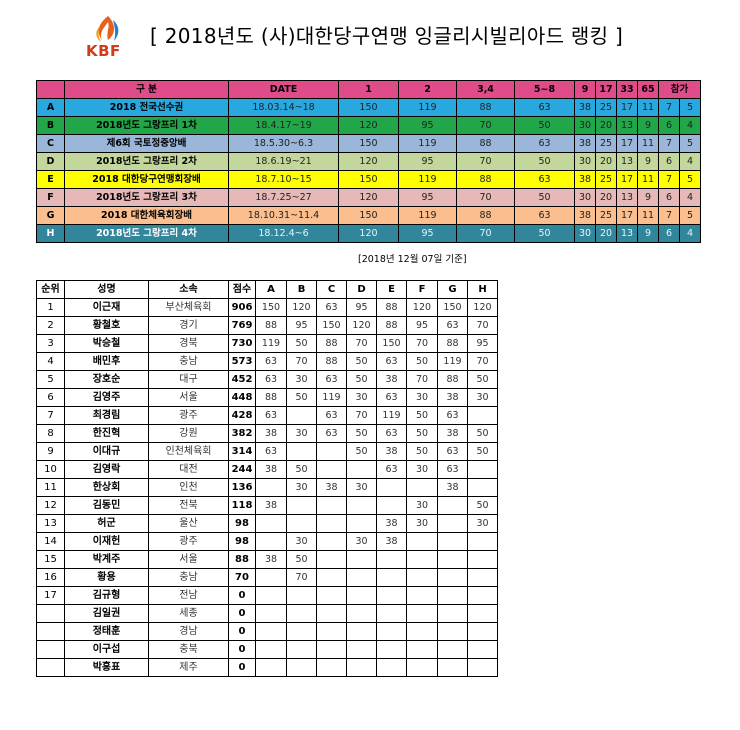 The width and height of the screenshot is (740, 730). What do you see at coordinates (106, 307) in the screenshot?
I see `player-name: 이근재` at bounding box center [106, 307].